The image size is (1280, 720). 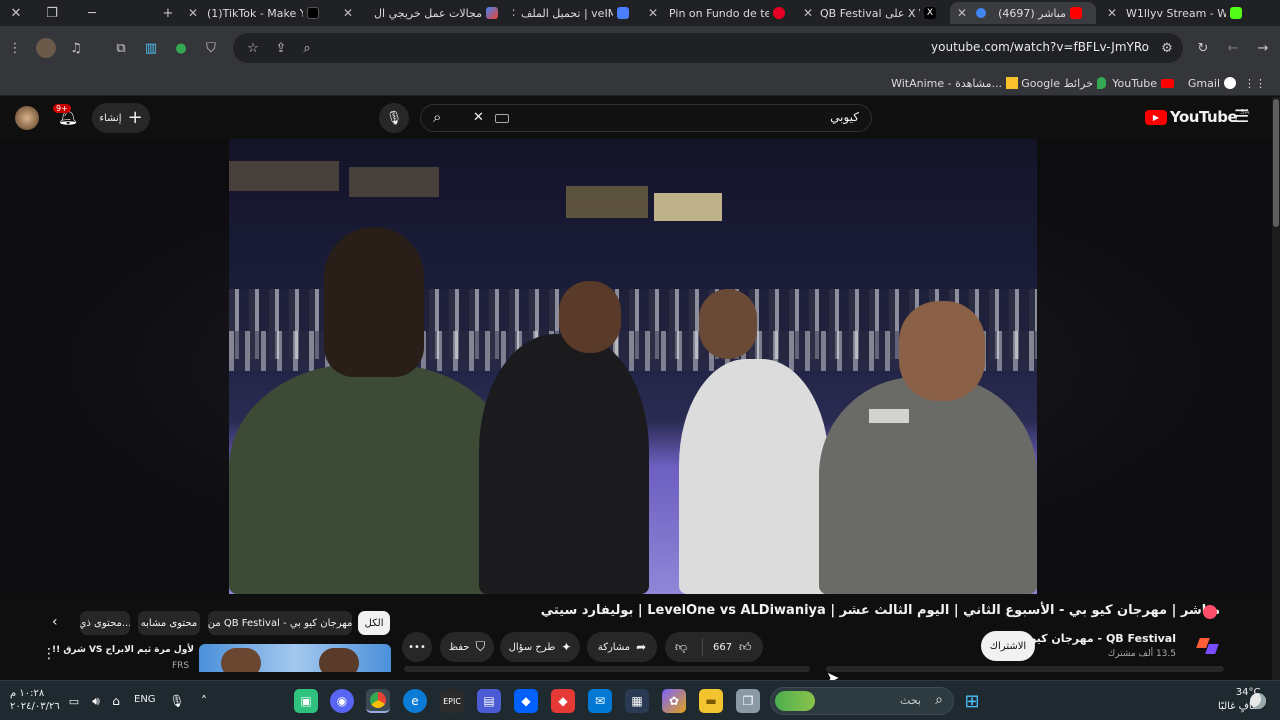 I want to click on page-scrollbar, so click(x=1276, y=388).